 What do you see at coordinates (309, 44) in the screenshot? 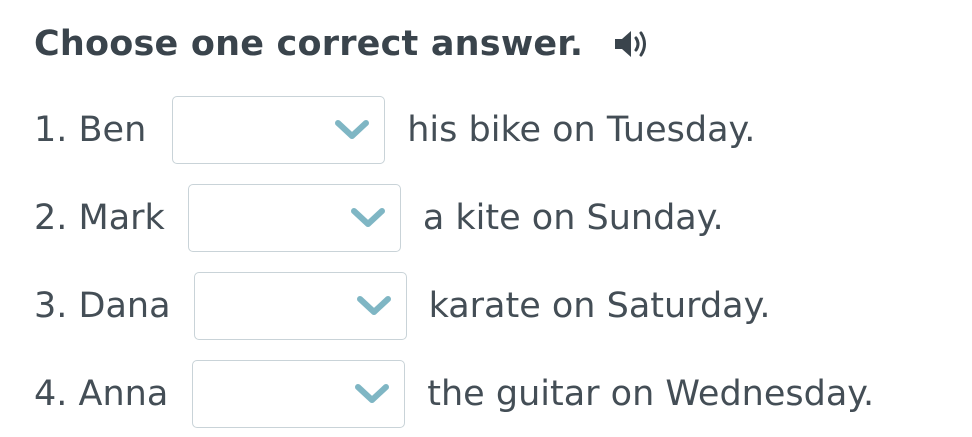
I see `page-title: Choose one correct answer.` at bounding box center [309, 44].